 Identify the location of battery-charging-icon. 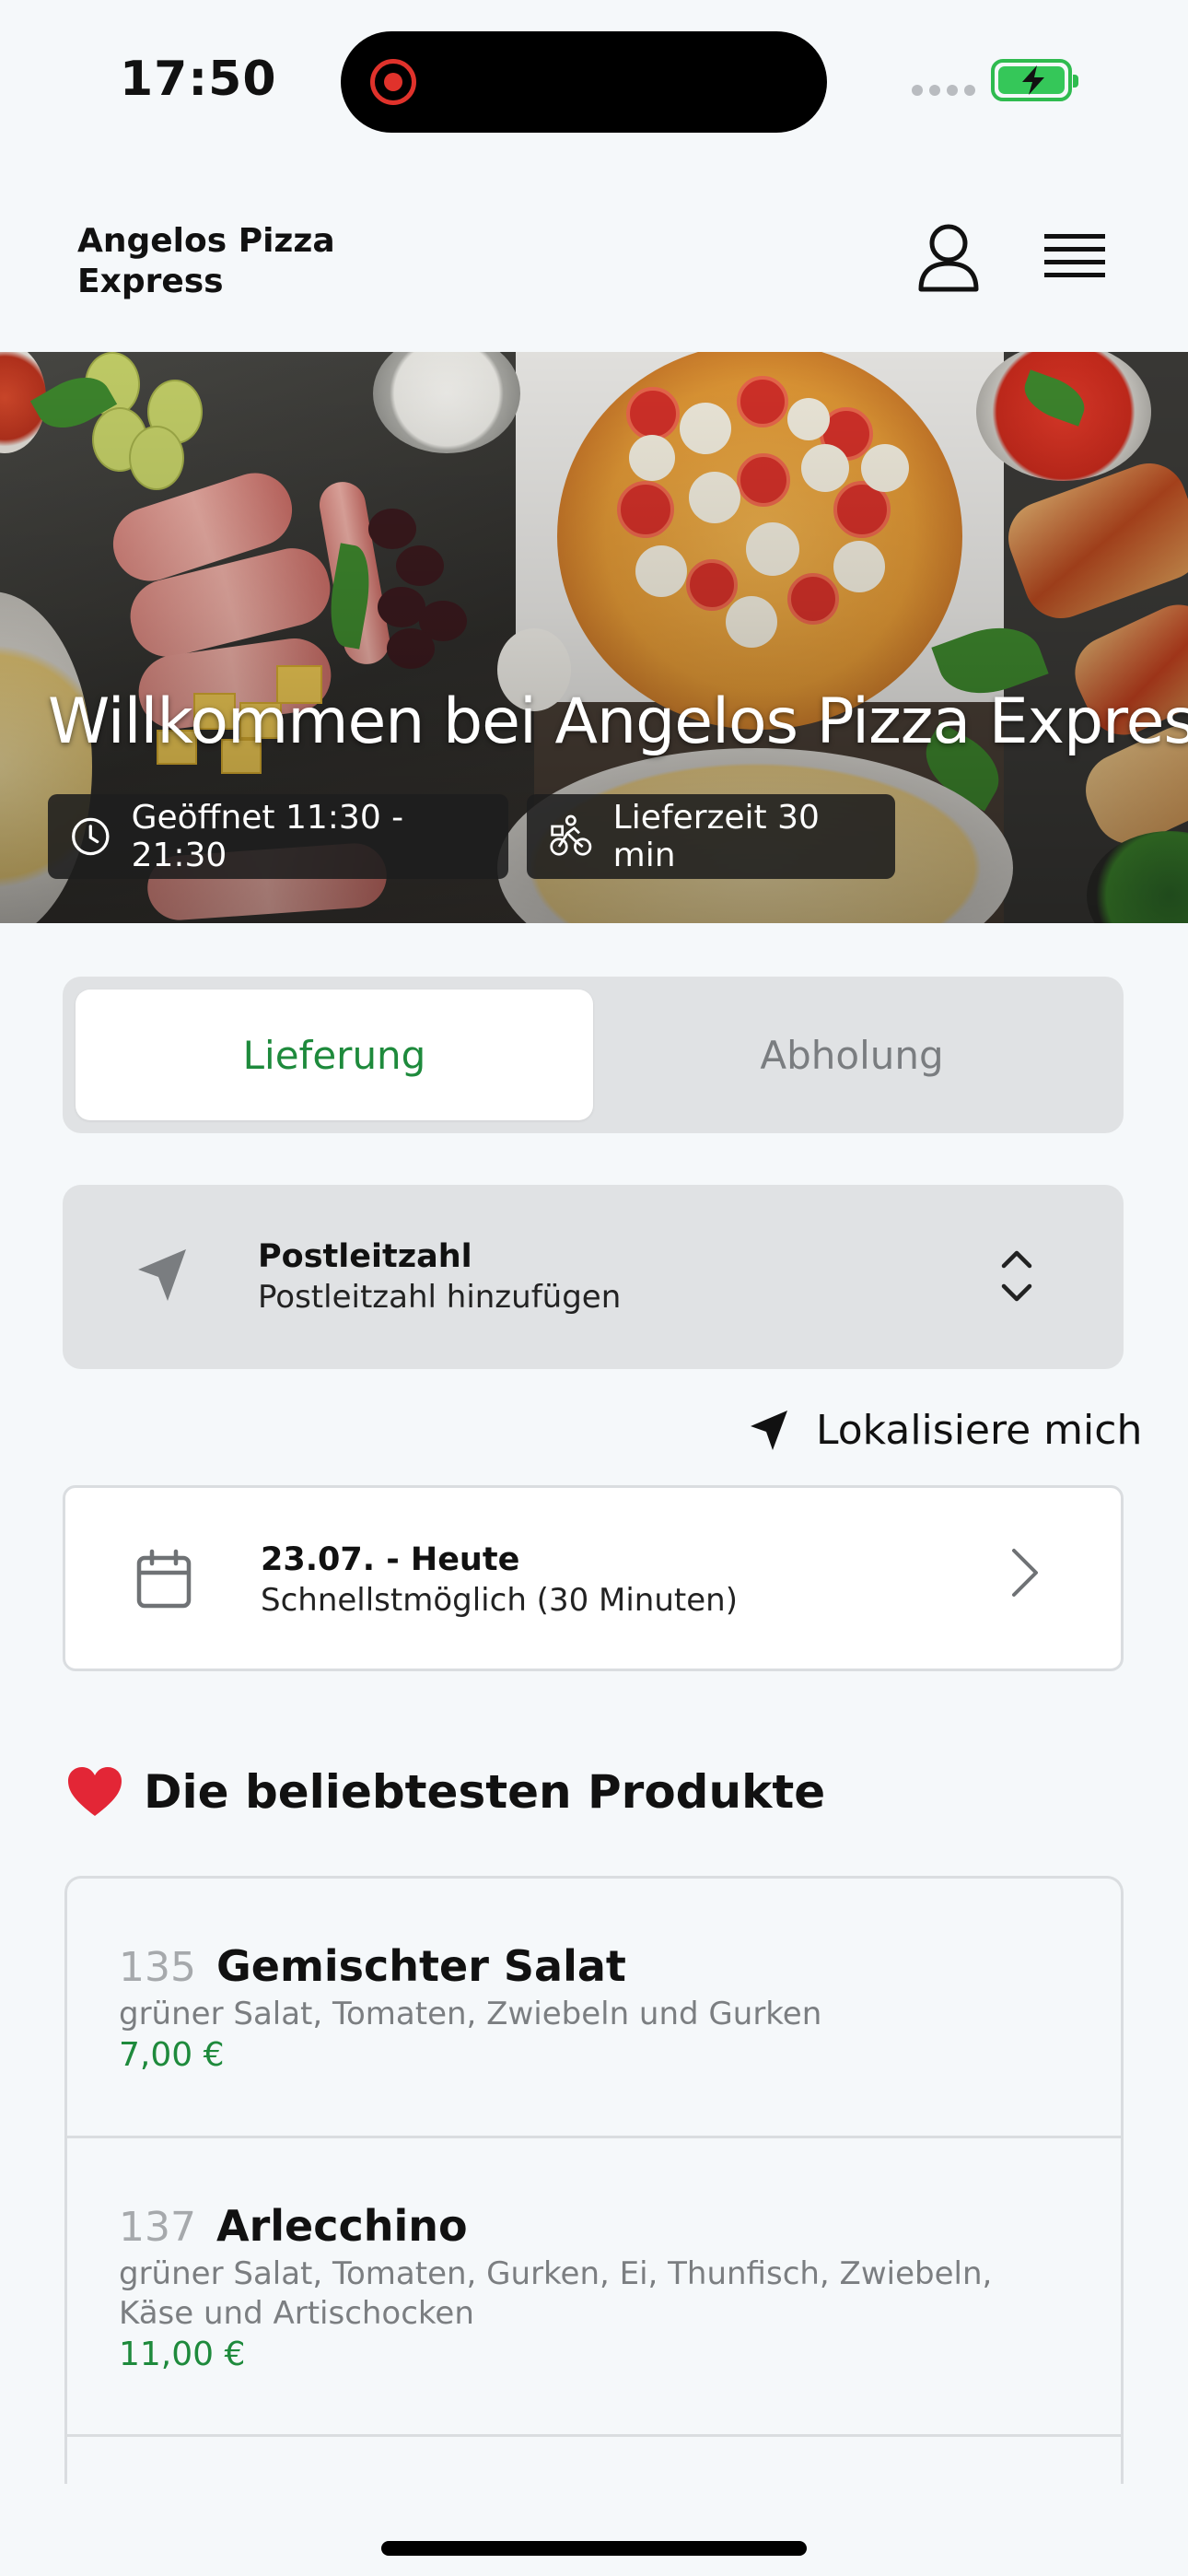
(1034, 80).